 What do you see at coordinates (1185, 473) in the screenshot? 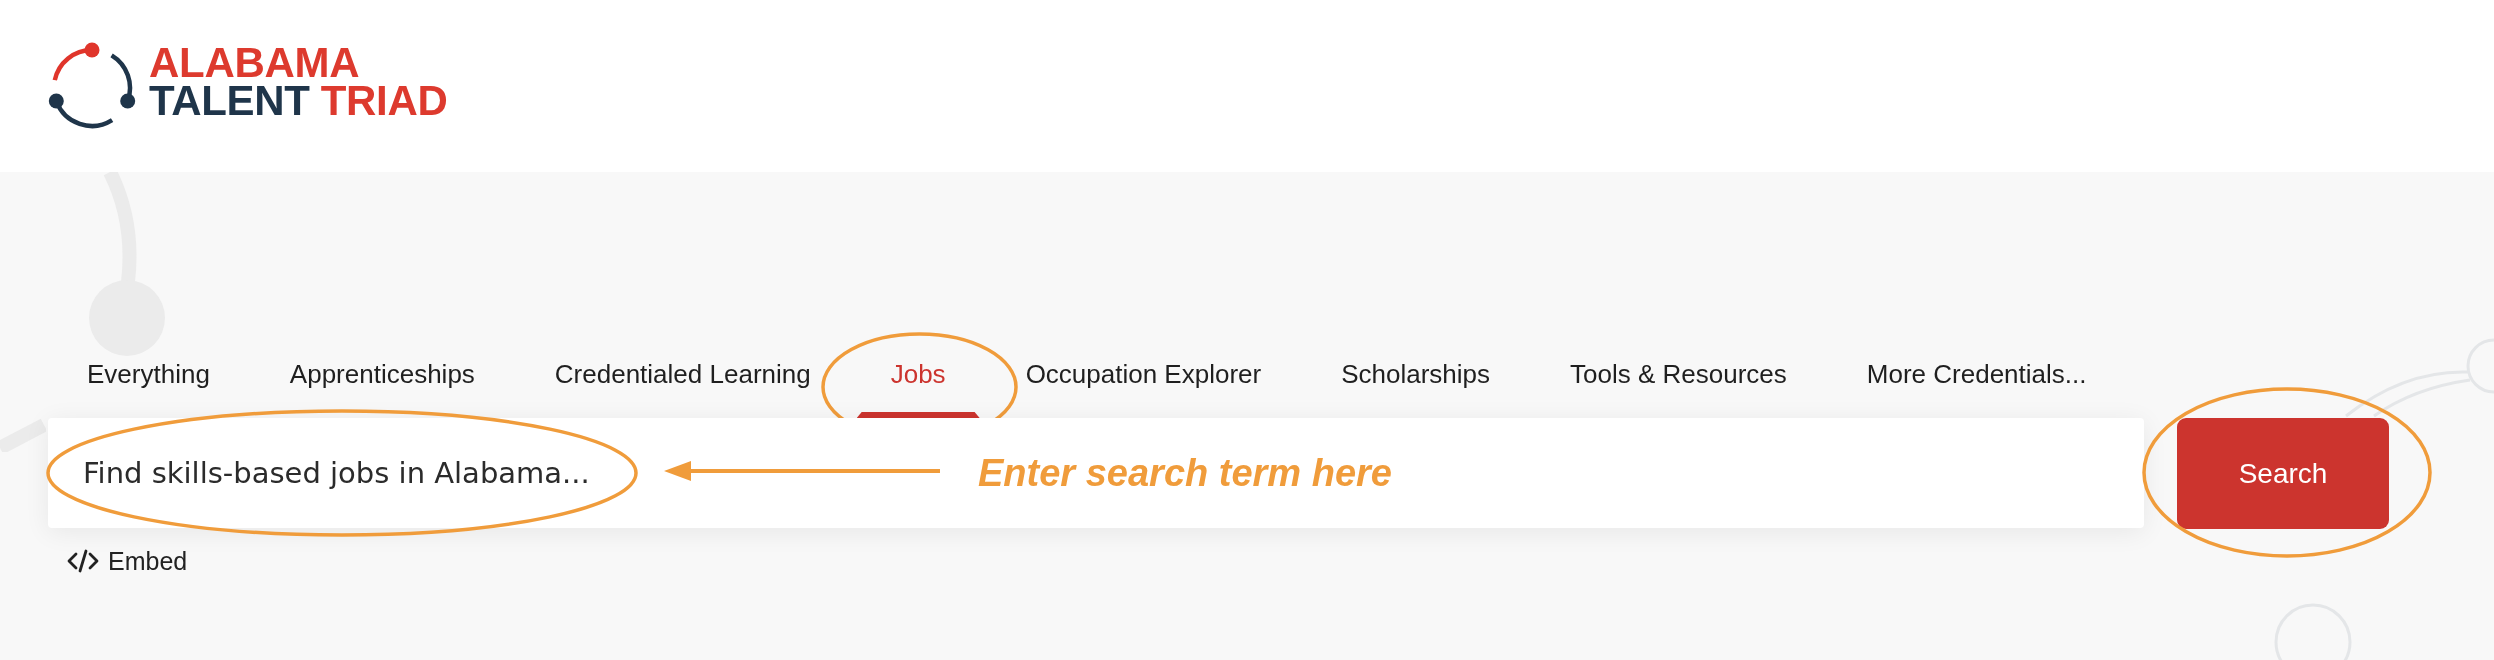
I see `callout-text: Enter search term here` at bounding box center [1185, 473].